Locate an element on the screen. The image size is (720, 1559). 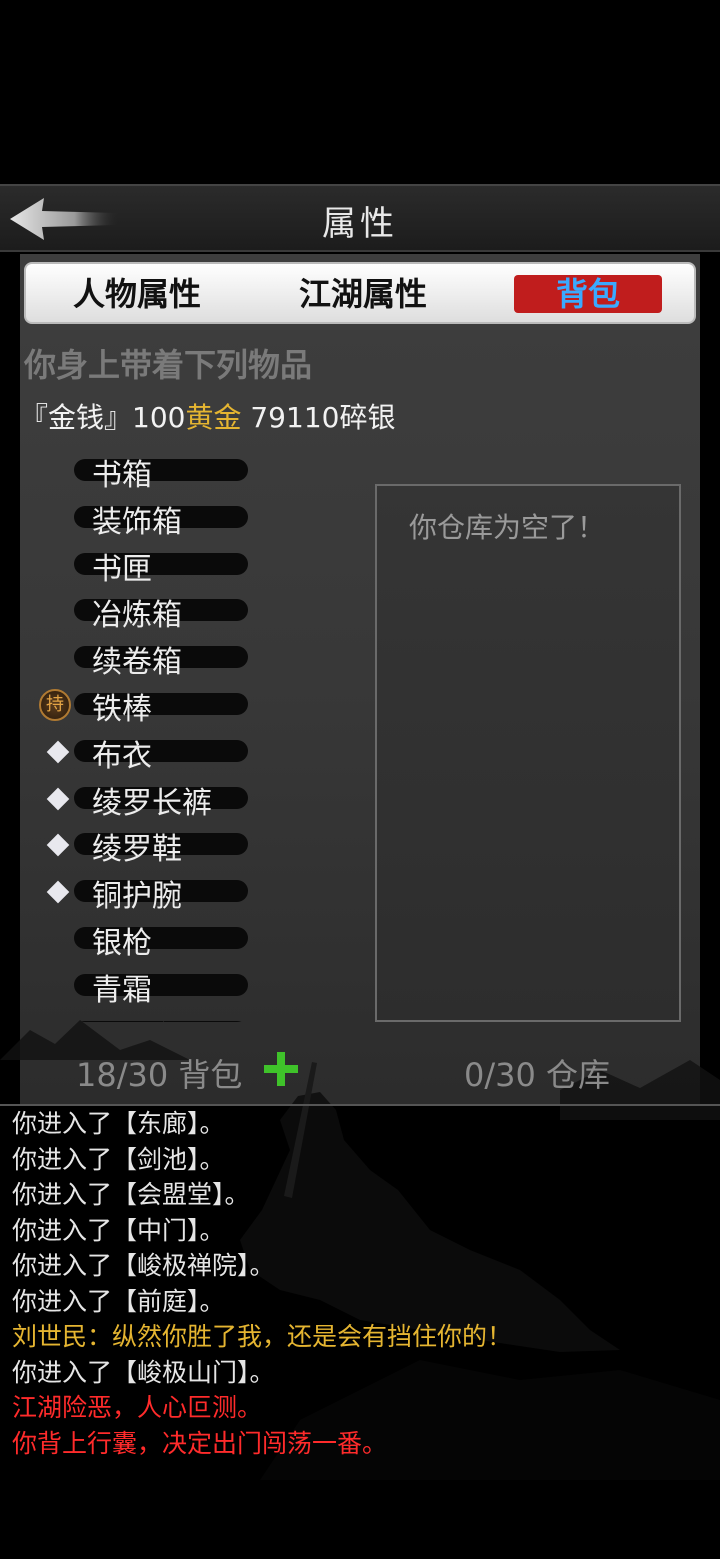
held-weapon-icon: 持 is located at coordinates (55, 705).